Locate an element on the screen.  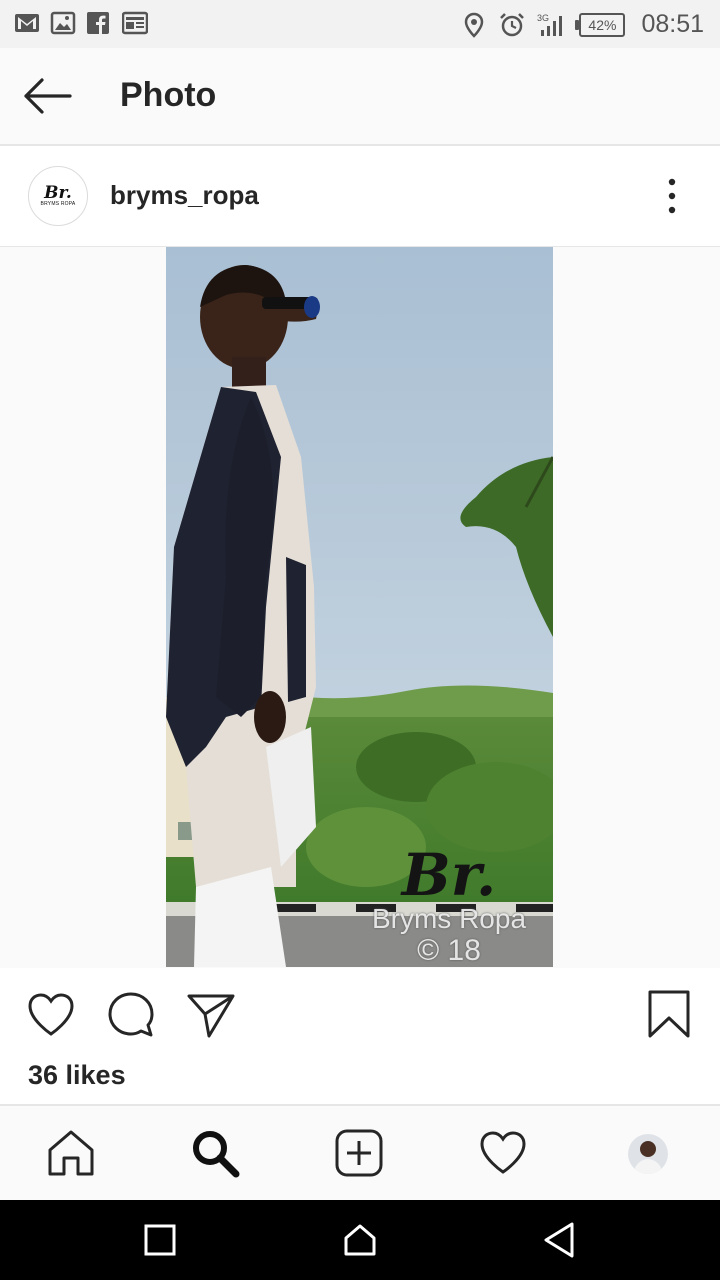
alarm-icon is located at coordinates (512, 24).